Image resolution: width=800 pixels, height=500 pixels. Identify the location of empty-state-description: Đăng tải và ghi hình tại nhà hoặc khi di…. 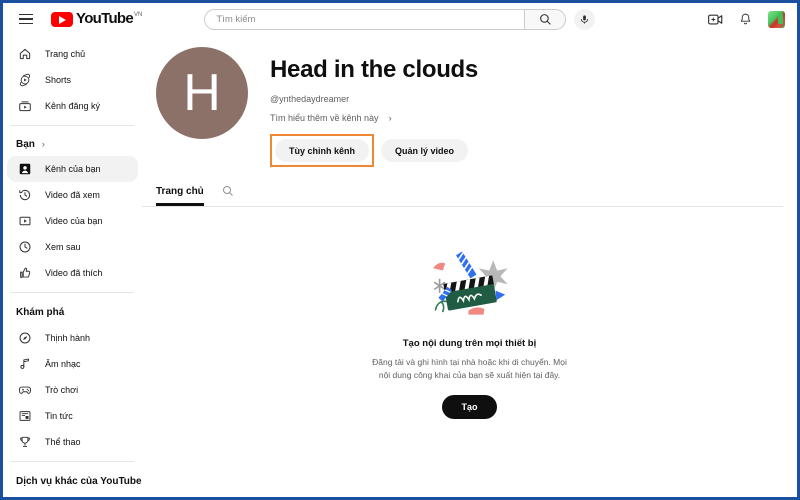
(469, 368).